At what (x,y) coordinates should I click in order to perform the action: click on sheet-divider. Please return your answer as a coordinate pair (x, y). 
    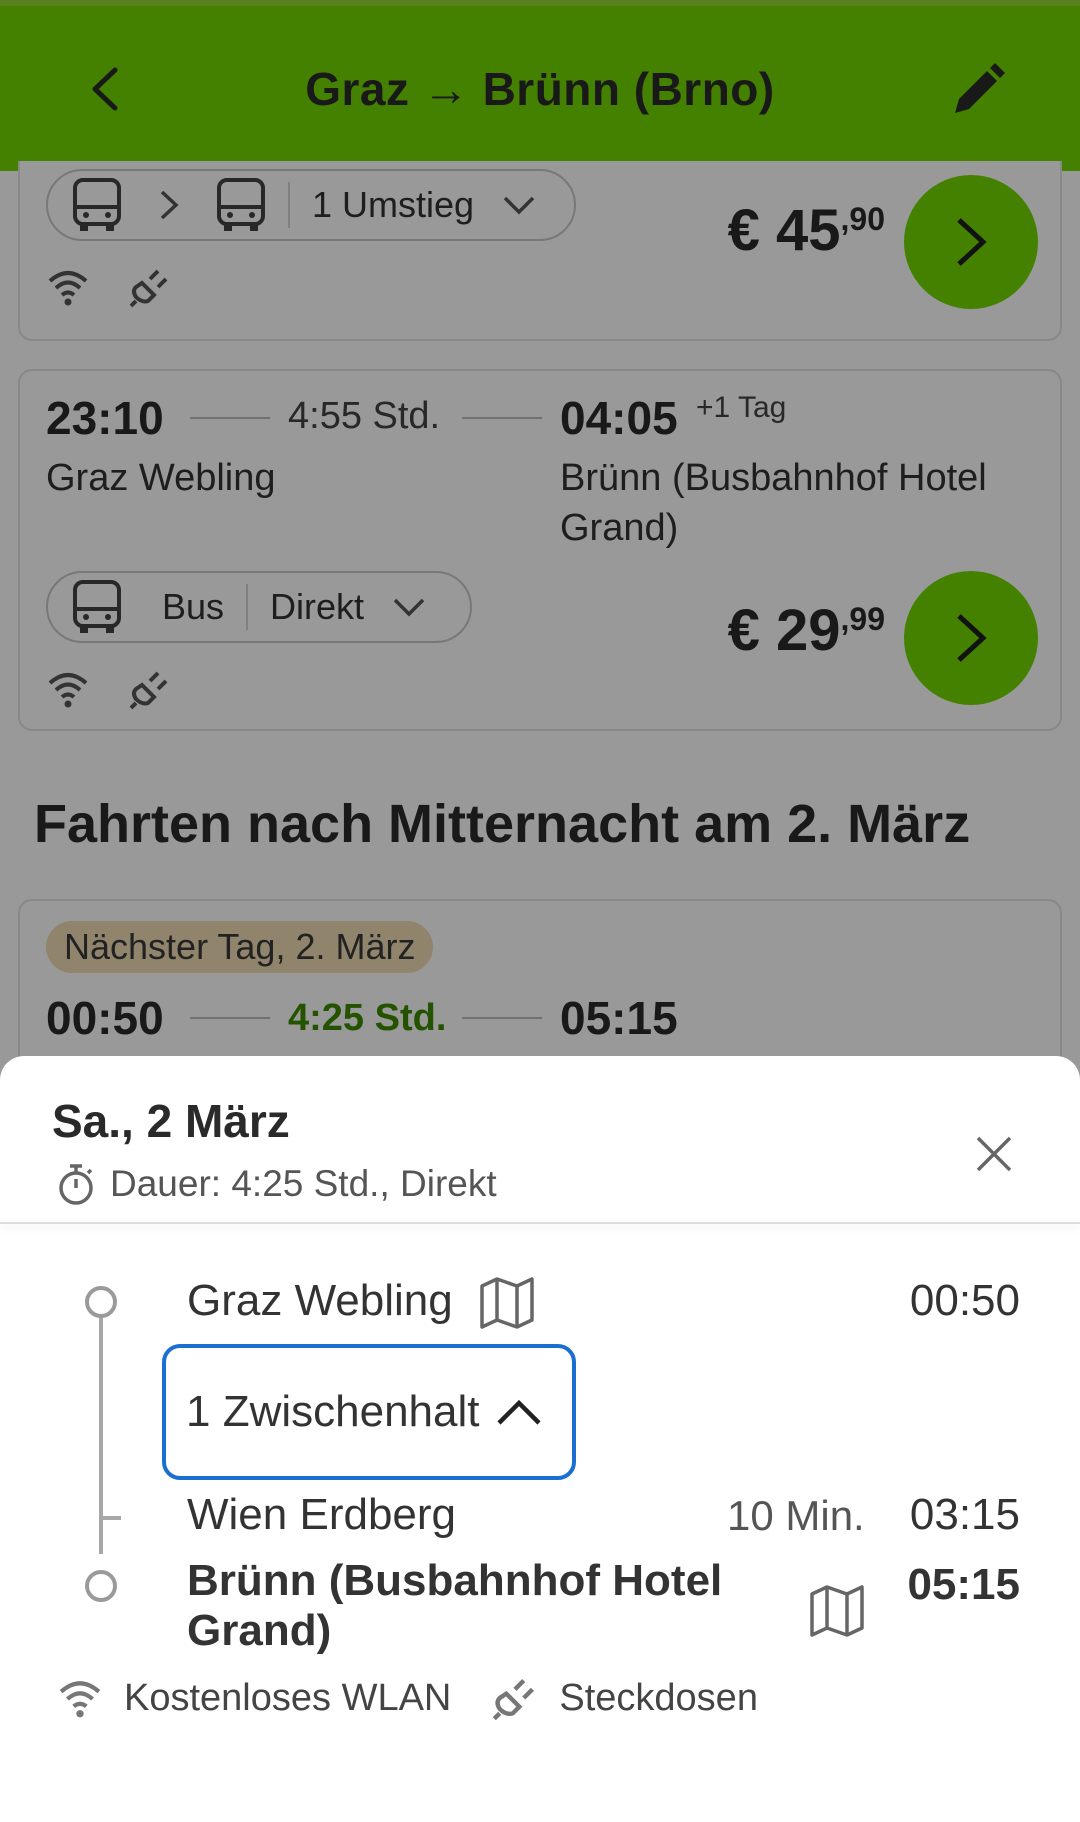
    Looking at the image, I should click on (540, 1223).